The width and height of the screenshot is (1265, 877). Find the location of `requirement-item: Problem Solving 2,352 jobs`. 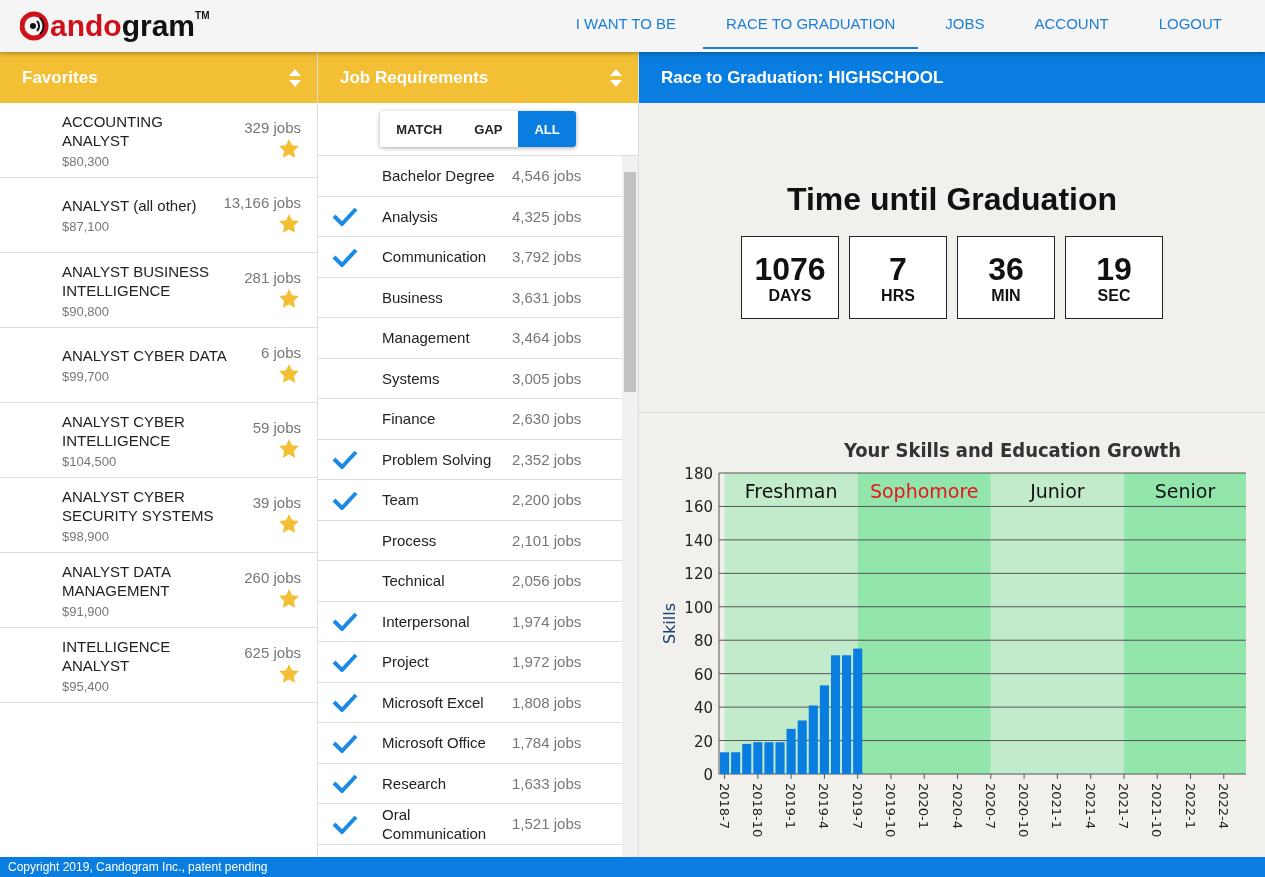

requirement-item: Problem Solving 2,352 jobs is located at coordinates (470, 459).